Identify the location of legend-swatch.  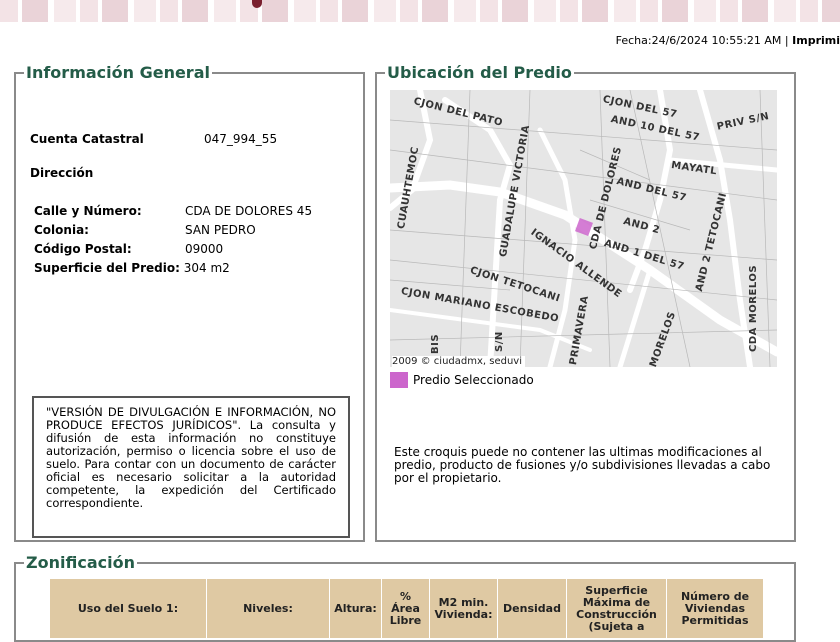
(399, 380).